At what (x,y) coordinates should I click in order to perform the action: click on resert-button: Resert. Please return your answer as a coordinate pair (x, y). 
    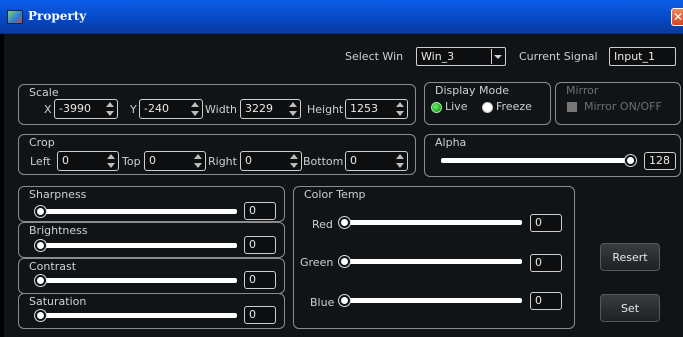
    Looking at the image, I should click on (630, 257).